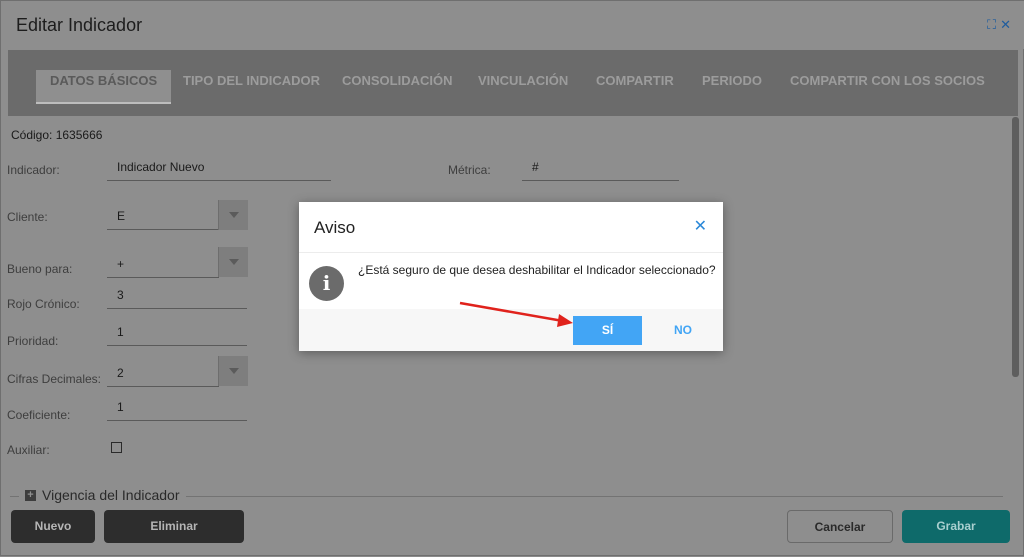 This screenshot has height=557, width=1024. I want to click on tab-periodo: PERIODO, so click(732, 86).